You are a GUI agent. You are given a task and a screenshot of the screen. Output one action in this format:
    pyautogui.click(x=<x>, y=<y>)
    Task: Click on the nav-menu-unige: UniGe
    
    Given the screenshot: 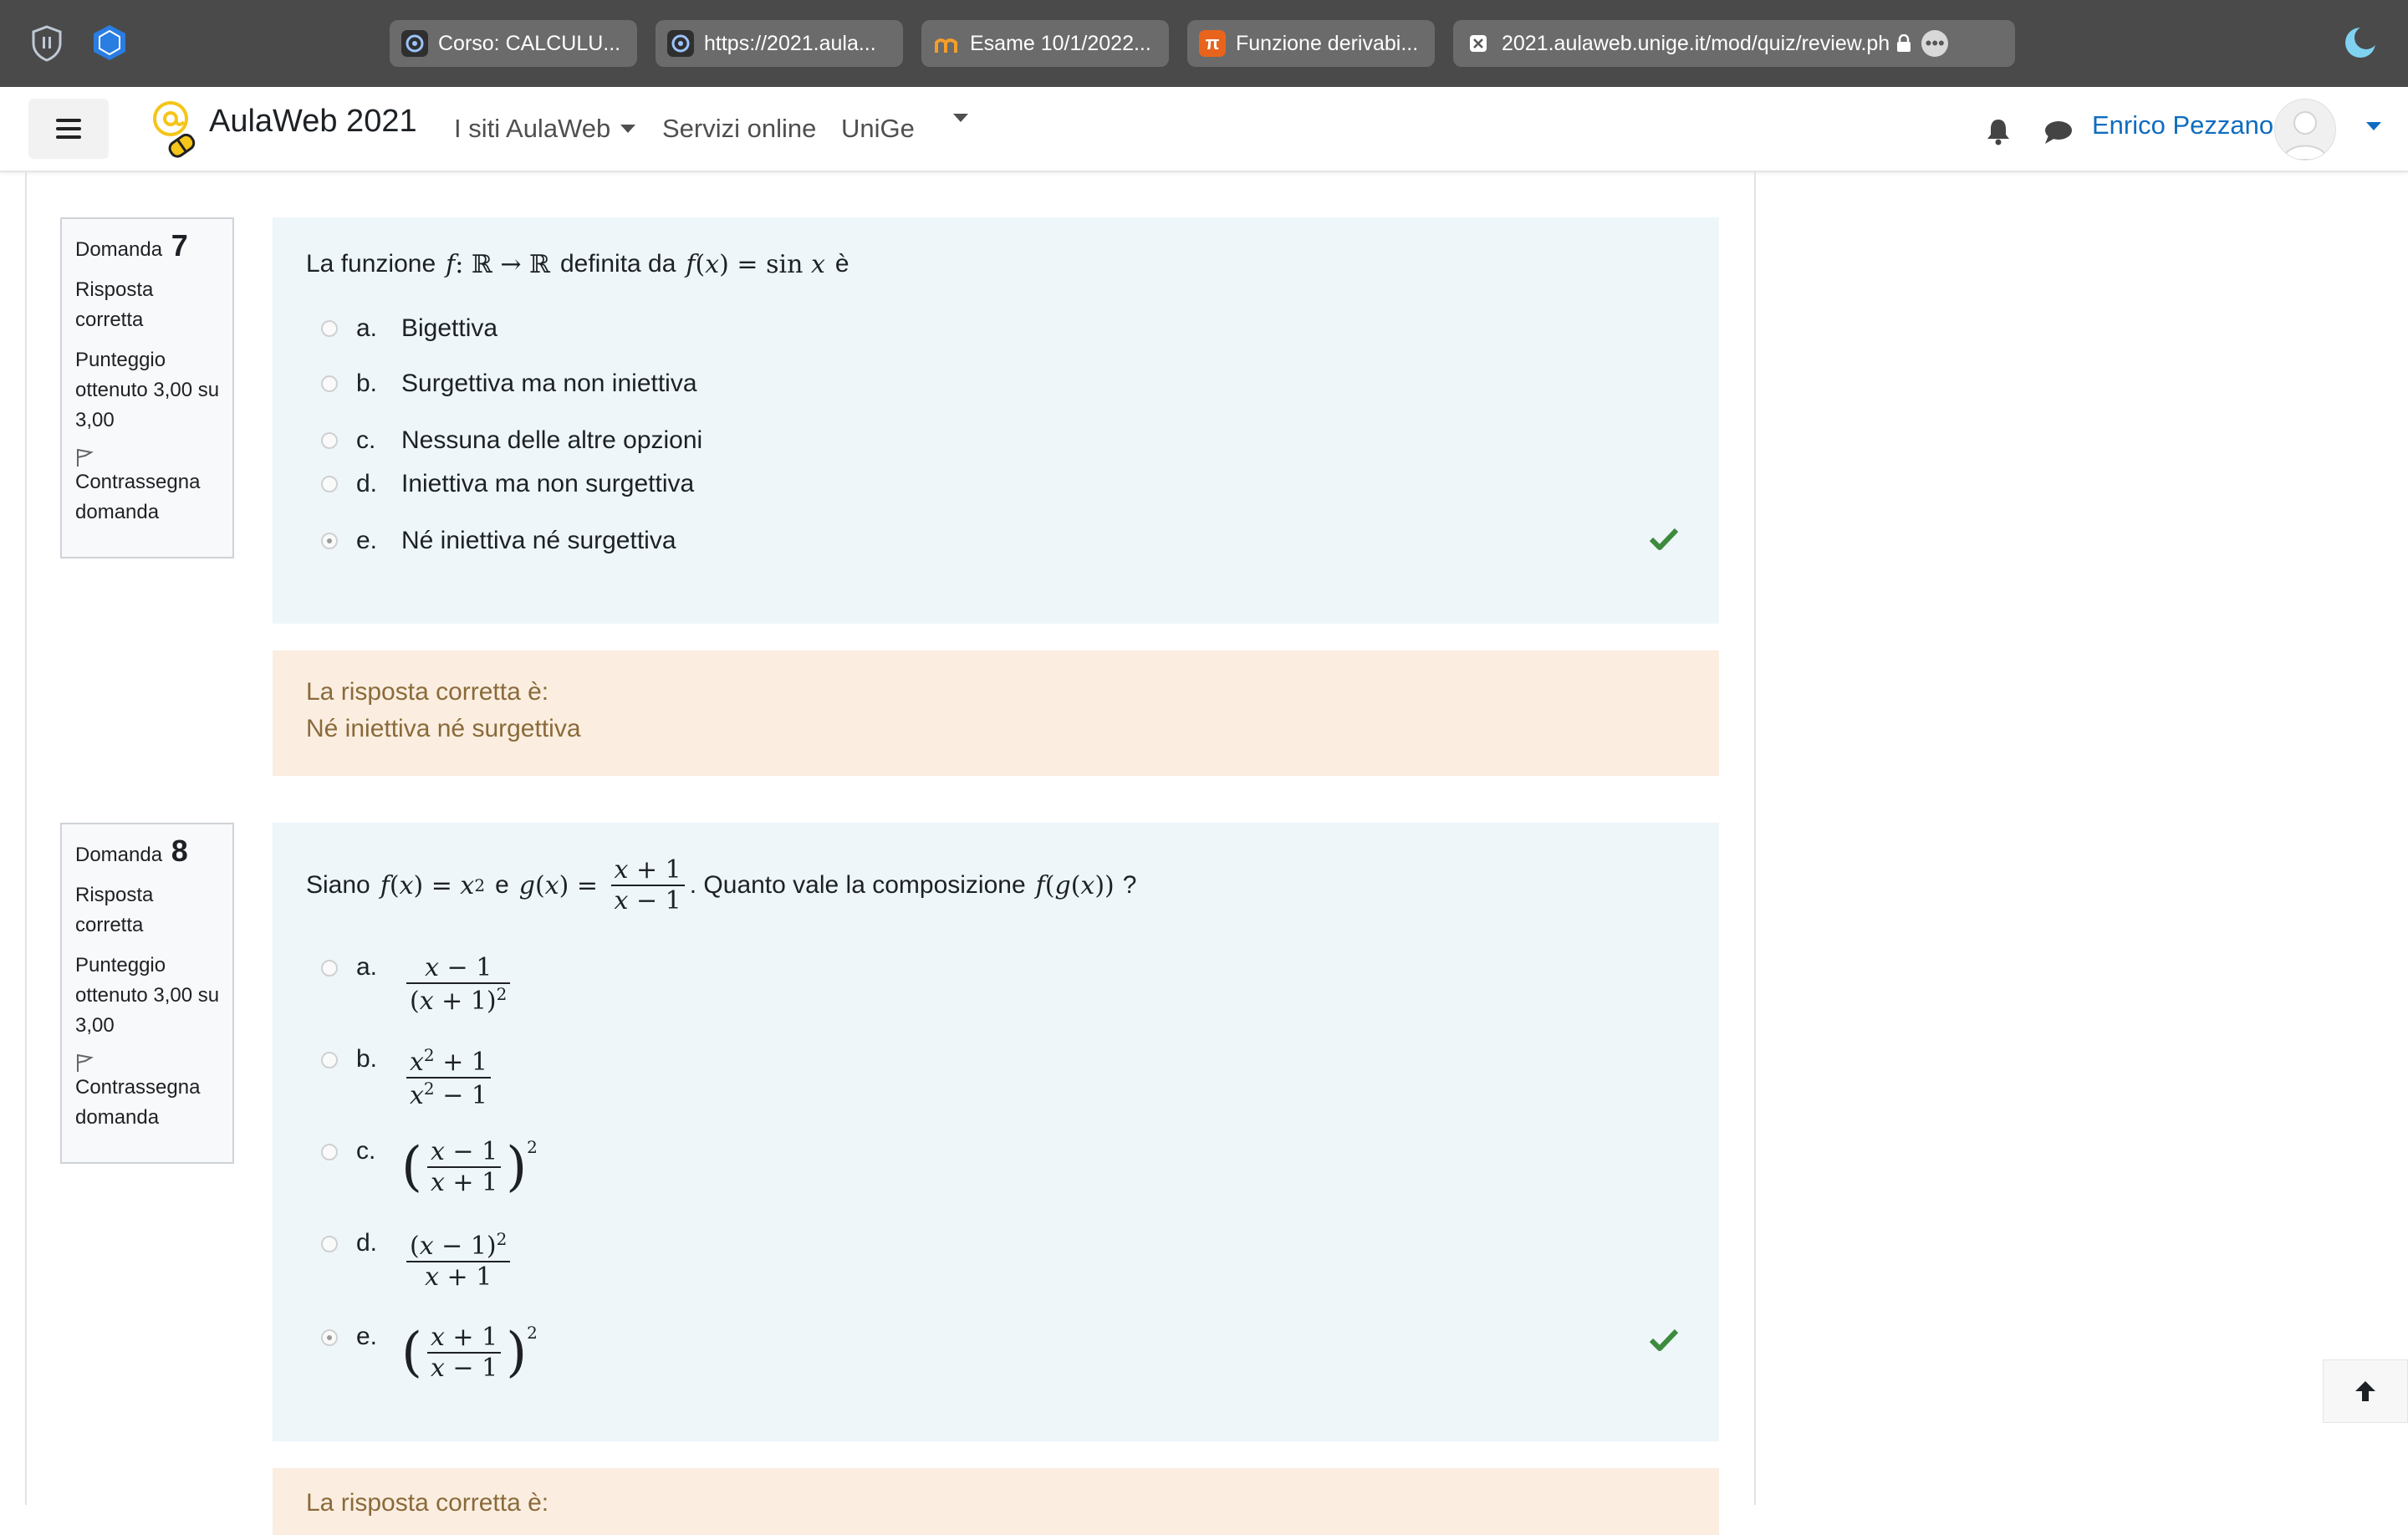 What is the action you would take?
    pyautogui.click(x=878, y=129)
    